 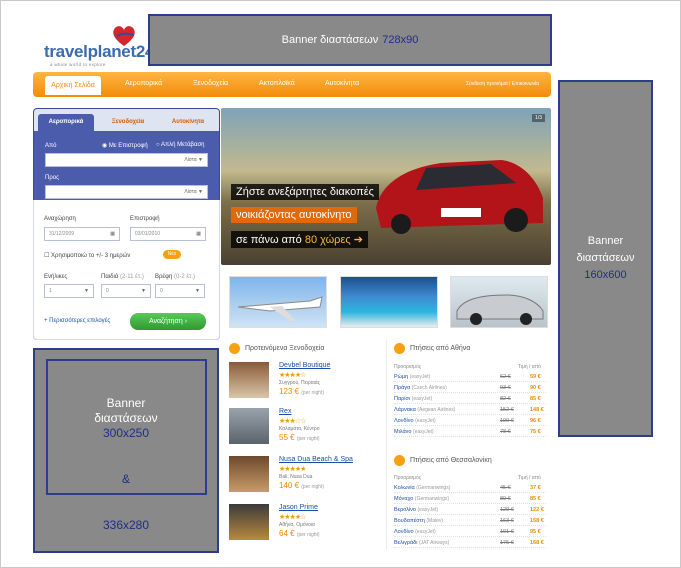 I want to click on flights-thess-col-dest: Προορισμός, so click(x=408, y=478).